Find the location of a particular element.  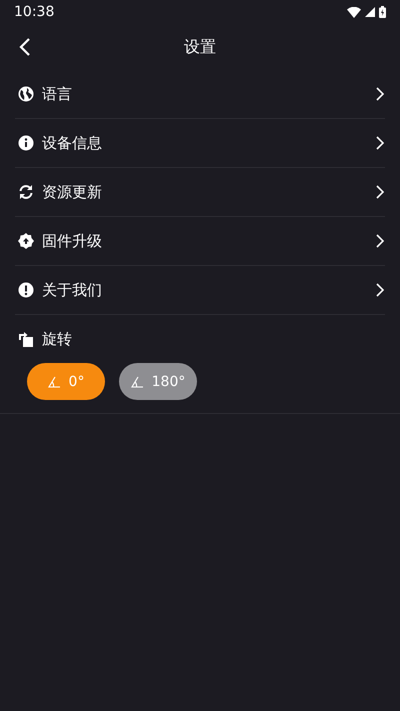

wifi-icon is located at coordinates (354, 12).